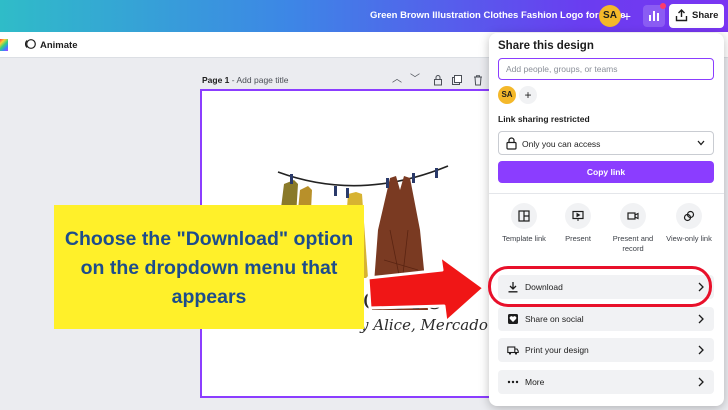 The image size is (728, 410). What do you see at coordinates (650, 18) in the screenshot?
I see `bar-chart-icon` at bounding box center [650, 18].